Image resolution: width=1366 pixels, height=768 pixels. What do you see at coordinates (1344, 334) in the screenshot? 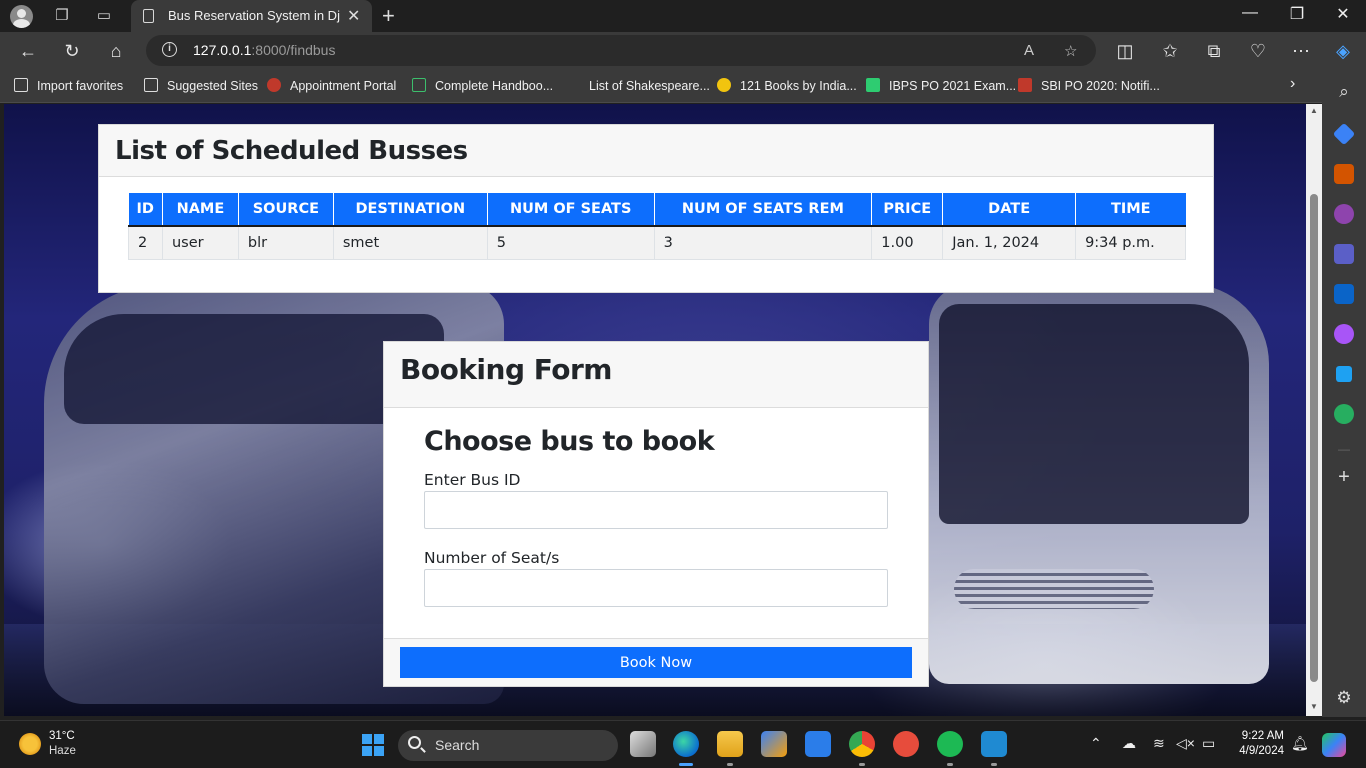
I see `designer-icon` at bounding box center [1344, 334].